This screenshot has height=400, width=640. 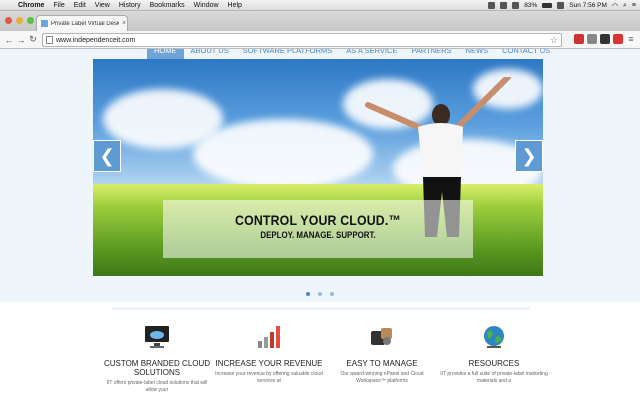 What do you see at coordinates (431, 54) in the screenshot?
I see `nav-partners: PARTNERS` at bounding box center [431, 54].